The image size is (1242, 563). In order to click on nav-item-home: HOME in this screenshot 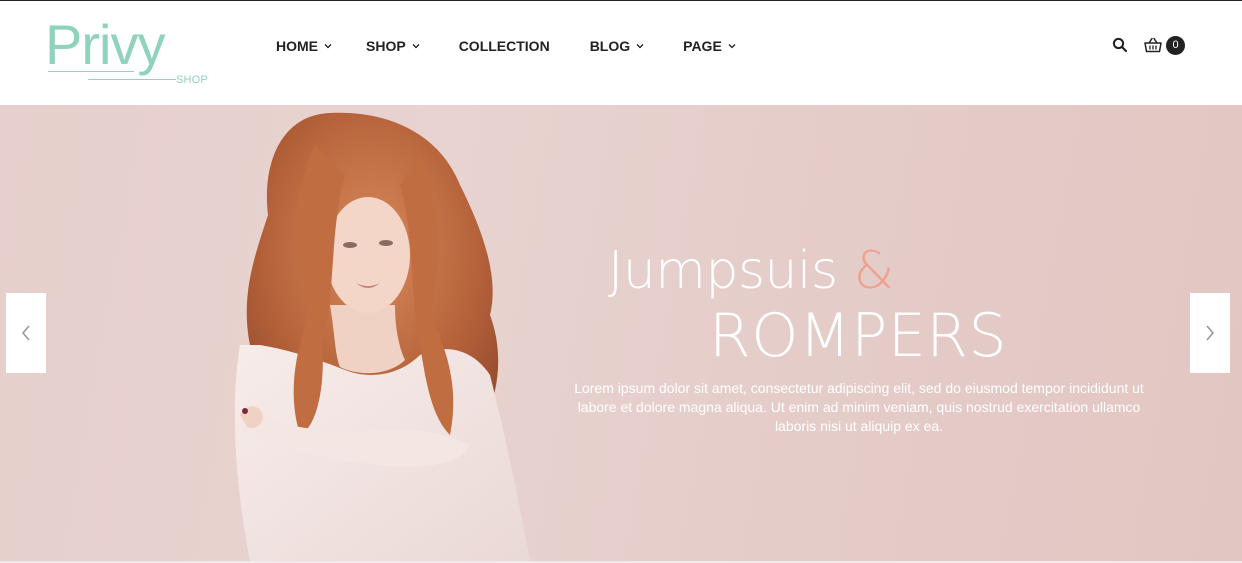, I will do `click(304, 46)`.